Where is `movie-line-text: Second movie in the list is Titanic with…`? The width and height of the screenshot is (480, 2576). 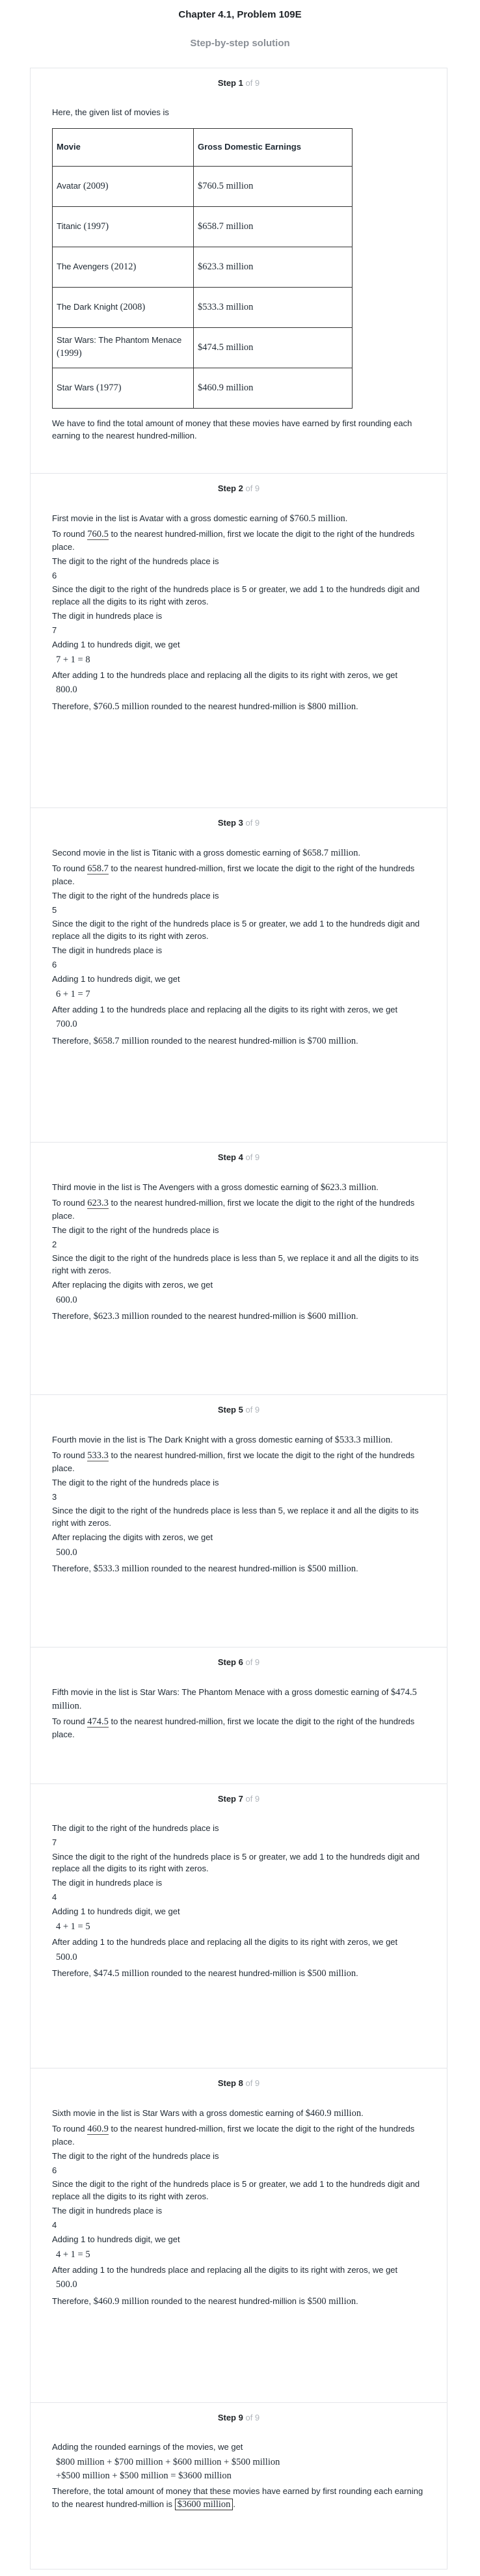
movie-line-text: Second movie in the list is Titanic with… is located at coordinates (176, 853).